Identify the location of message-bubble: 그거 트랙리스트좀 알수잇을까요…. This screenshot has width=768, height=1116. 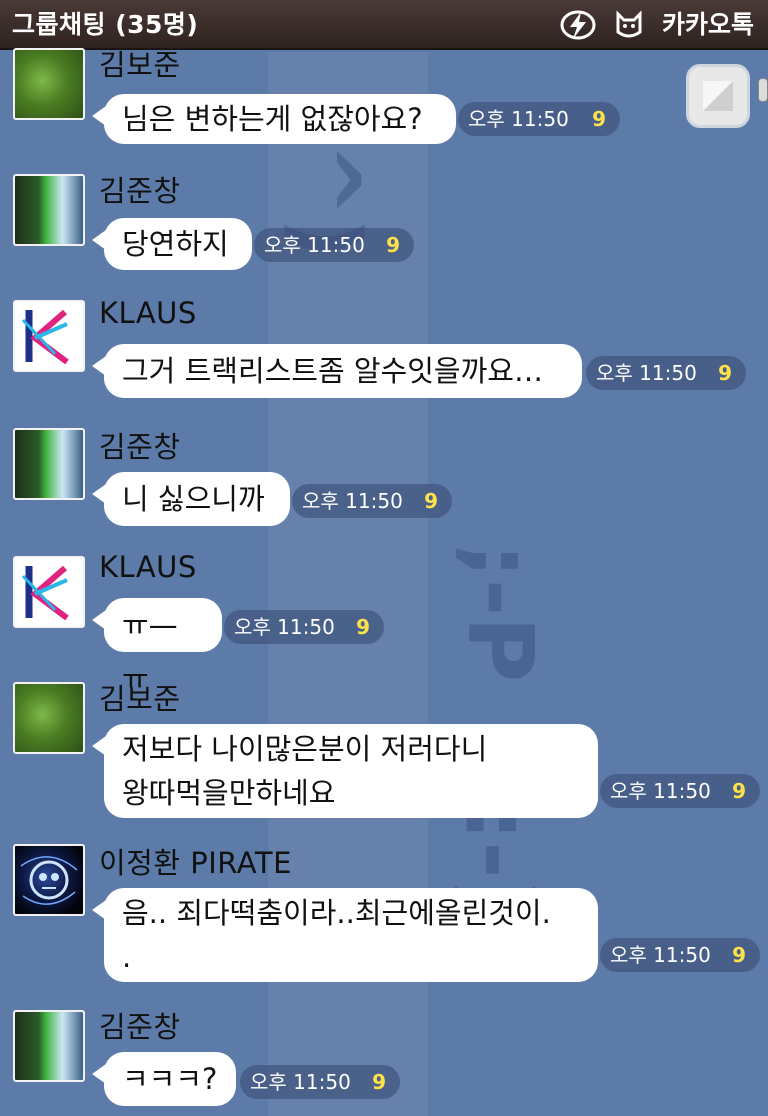
(337, 371).